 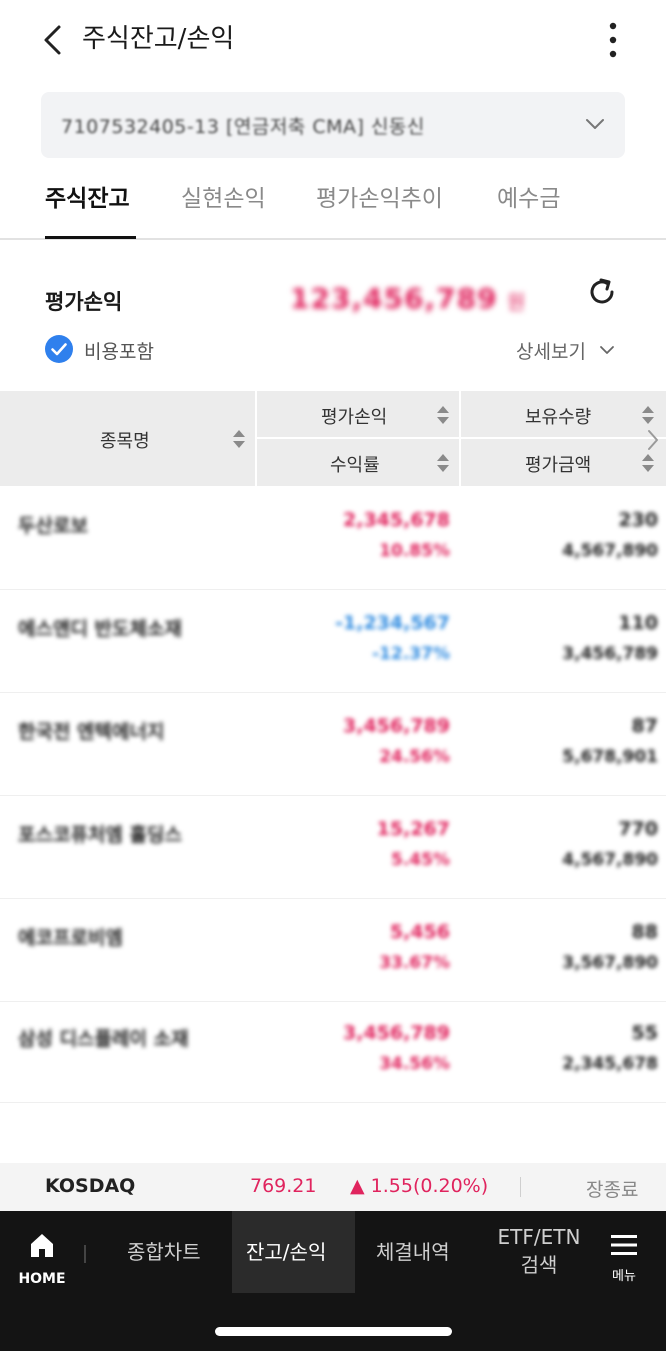 What do you see at coordinates (414, 551) in the screenshot?
I see `row-return-rate: 10.85%` at bounding box center [414, 551].